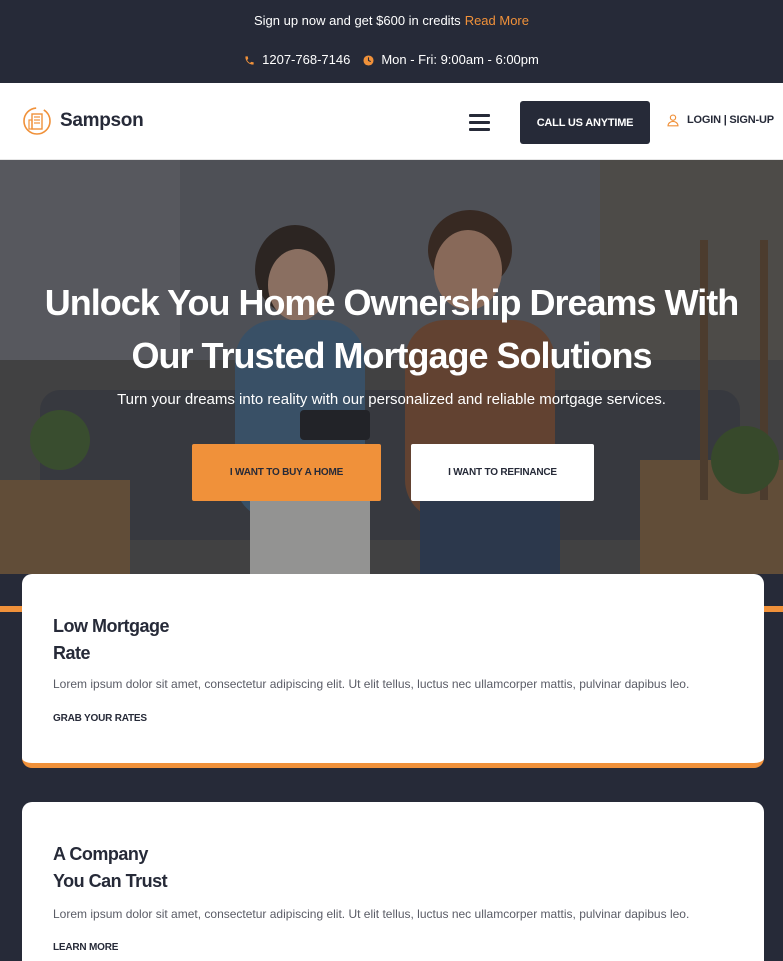  What do you see at coordinates (286, 472) in the screenshot?
I see `buy-home-button: I WANT TO BUY A HOME` at bounding box center [286, 472].